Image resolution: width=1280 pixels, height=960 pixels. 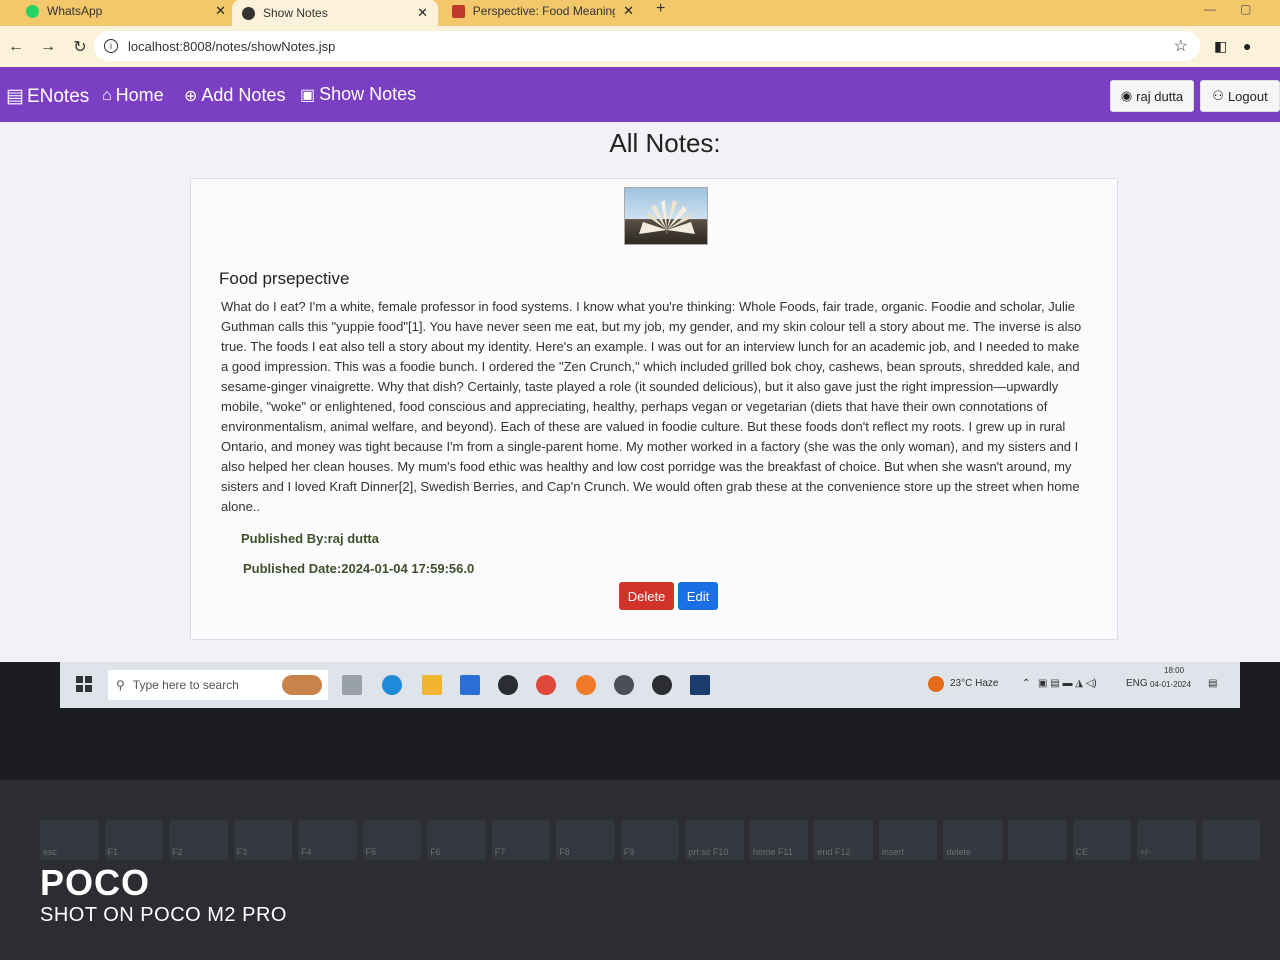 What do you see at coordinates (698, 596) in the screenshot?
I see `edit-button: Edit` at bounding box center [698, 596].